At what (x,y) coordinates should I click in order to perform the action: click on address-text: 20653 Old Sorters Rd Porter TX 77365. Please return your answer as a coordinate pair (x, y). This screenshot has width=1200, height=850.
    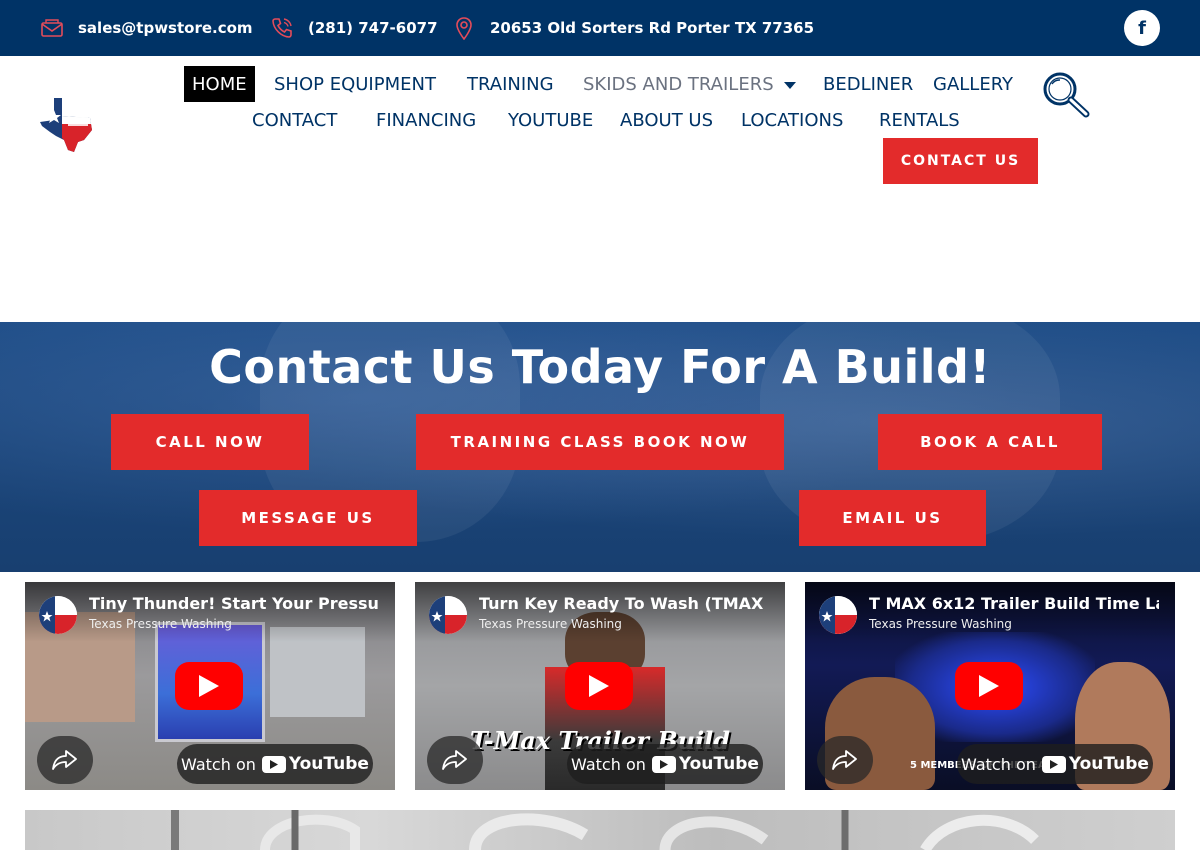
    Looking at the image, I should click on (652, 28).